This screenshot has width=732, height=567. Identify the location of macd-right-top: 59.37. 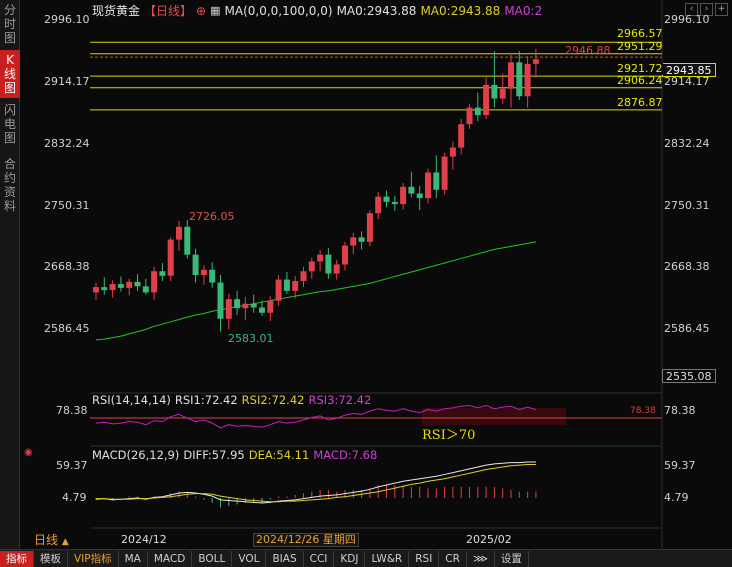
(680, 465).